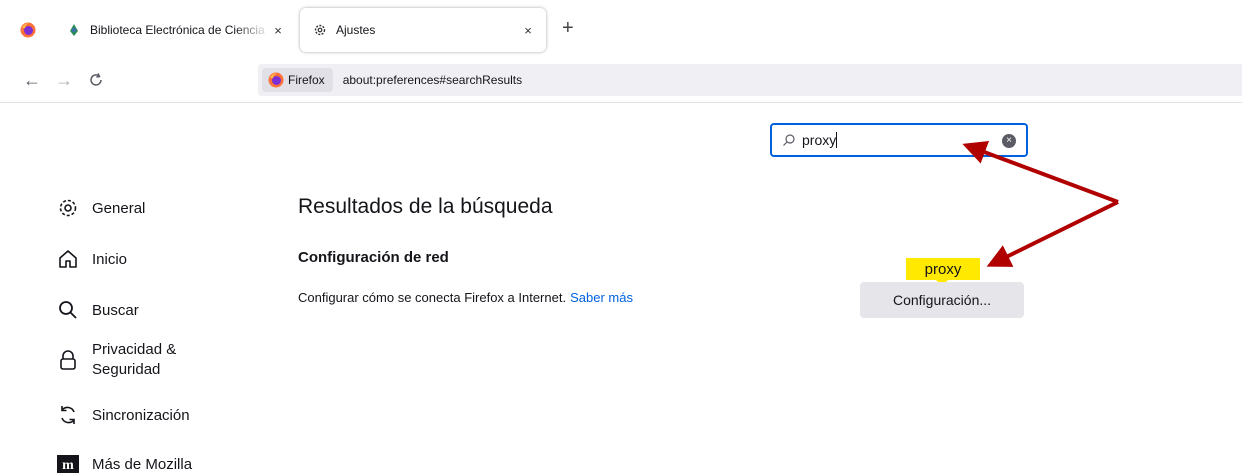 This screenshot has width=1242, height=476. I want to click on sidebar-item-mozilla: m Más de Mozilla, so click(124, 464).